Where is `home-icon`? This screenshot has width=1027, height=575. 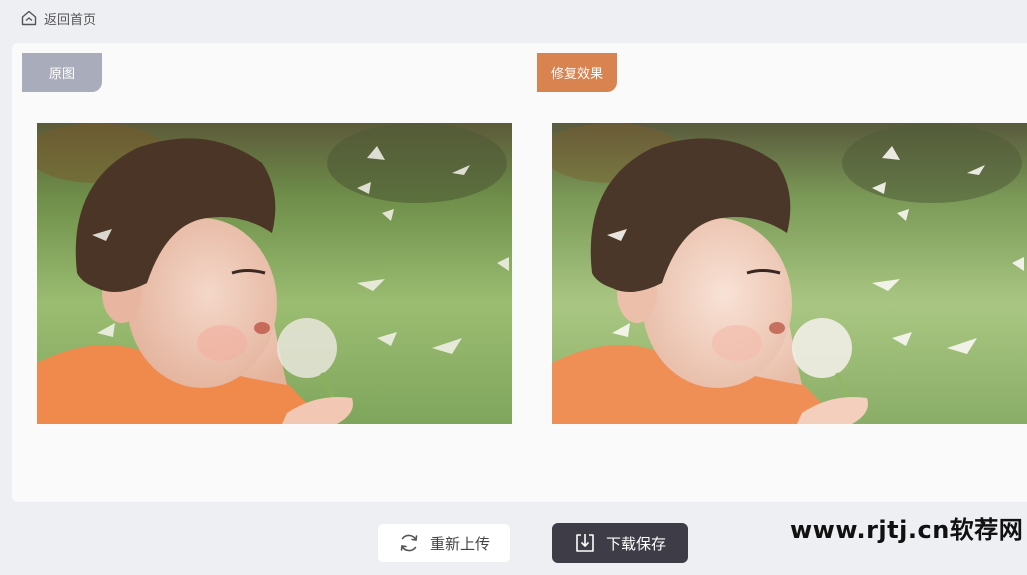 home-icon is located at coordinates (29, 18).